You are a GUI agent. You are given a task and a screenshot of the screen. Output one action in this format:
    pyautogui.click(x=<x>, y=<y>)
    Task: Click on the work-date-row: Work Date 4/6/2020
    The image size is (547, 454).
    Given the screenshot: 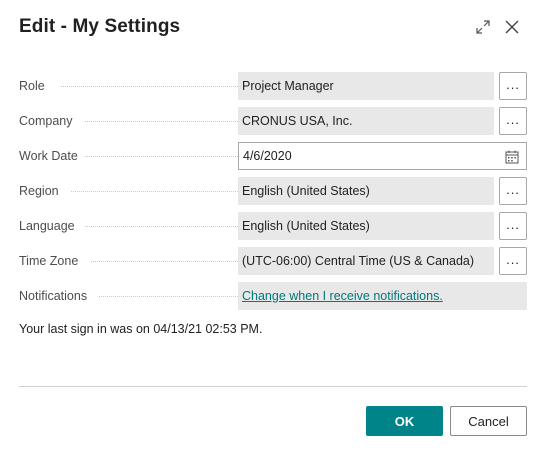 What is the action you would take?
    pyautogui.click(x=273, y=156)
    